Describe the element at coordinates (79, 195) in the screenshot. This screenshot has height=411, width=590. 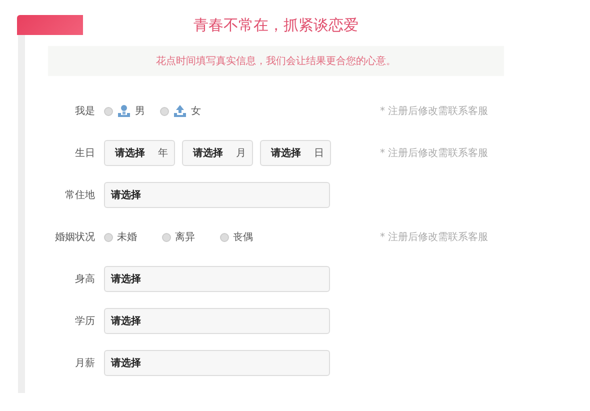
I see `field-label: 常住地` at that location.